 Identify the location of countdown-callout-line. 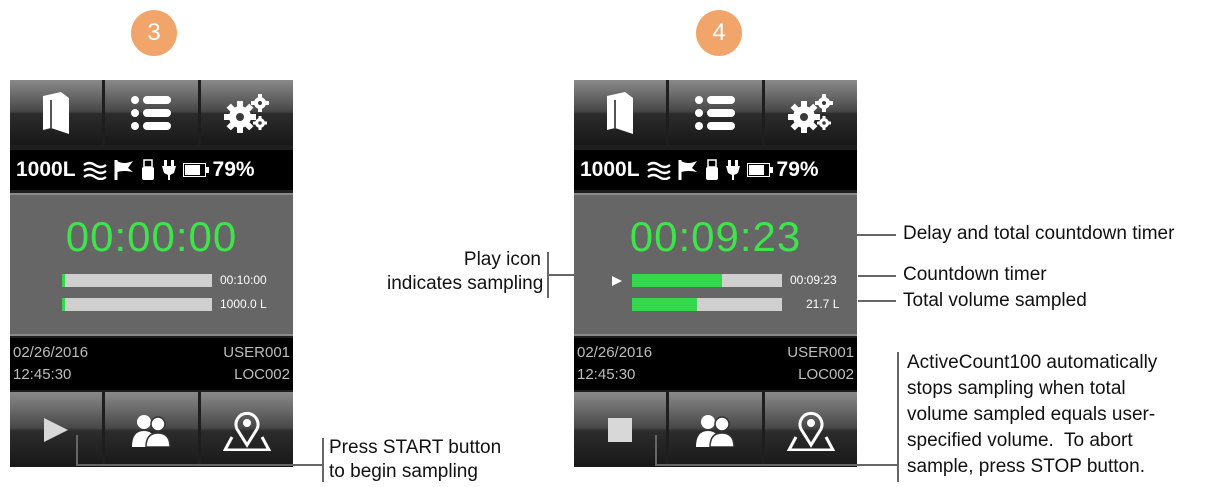
(877, 276).